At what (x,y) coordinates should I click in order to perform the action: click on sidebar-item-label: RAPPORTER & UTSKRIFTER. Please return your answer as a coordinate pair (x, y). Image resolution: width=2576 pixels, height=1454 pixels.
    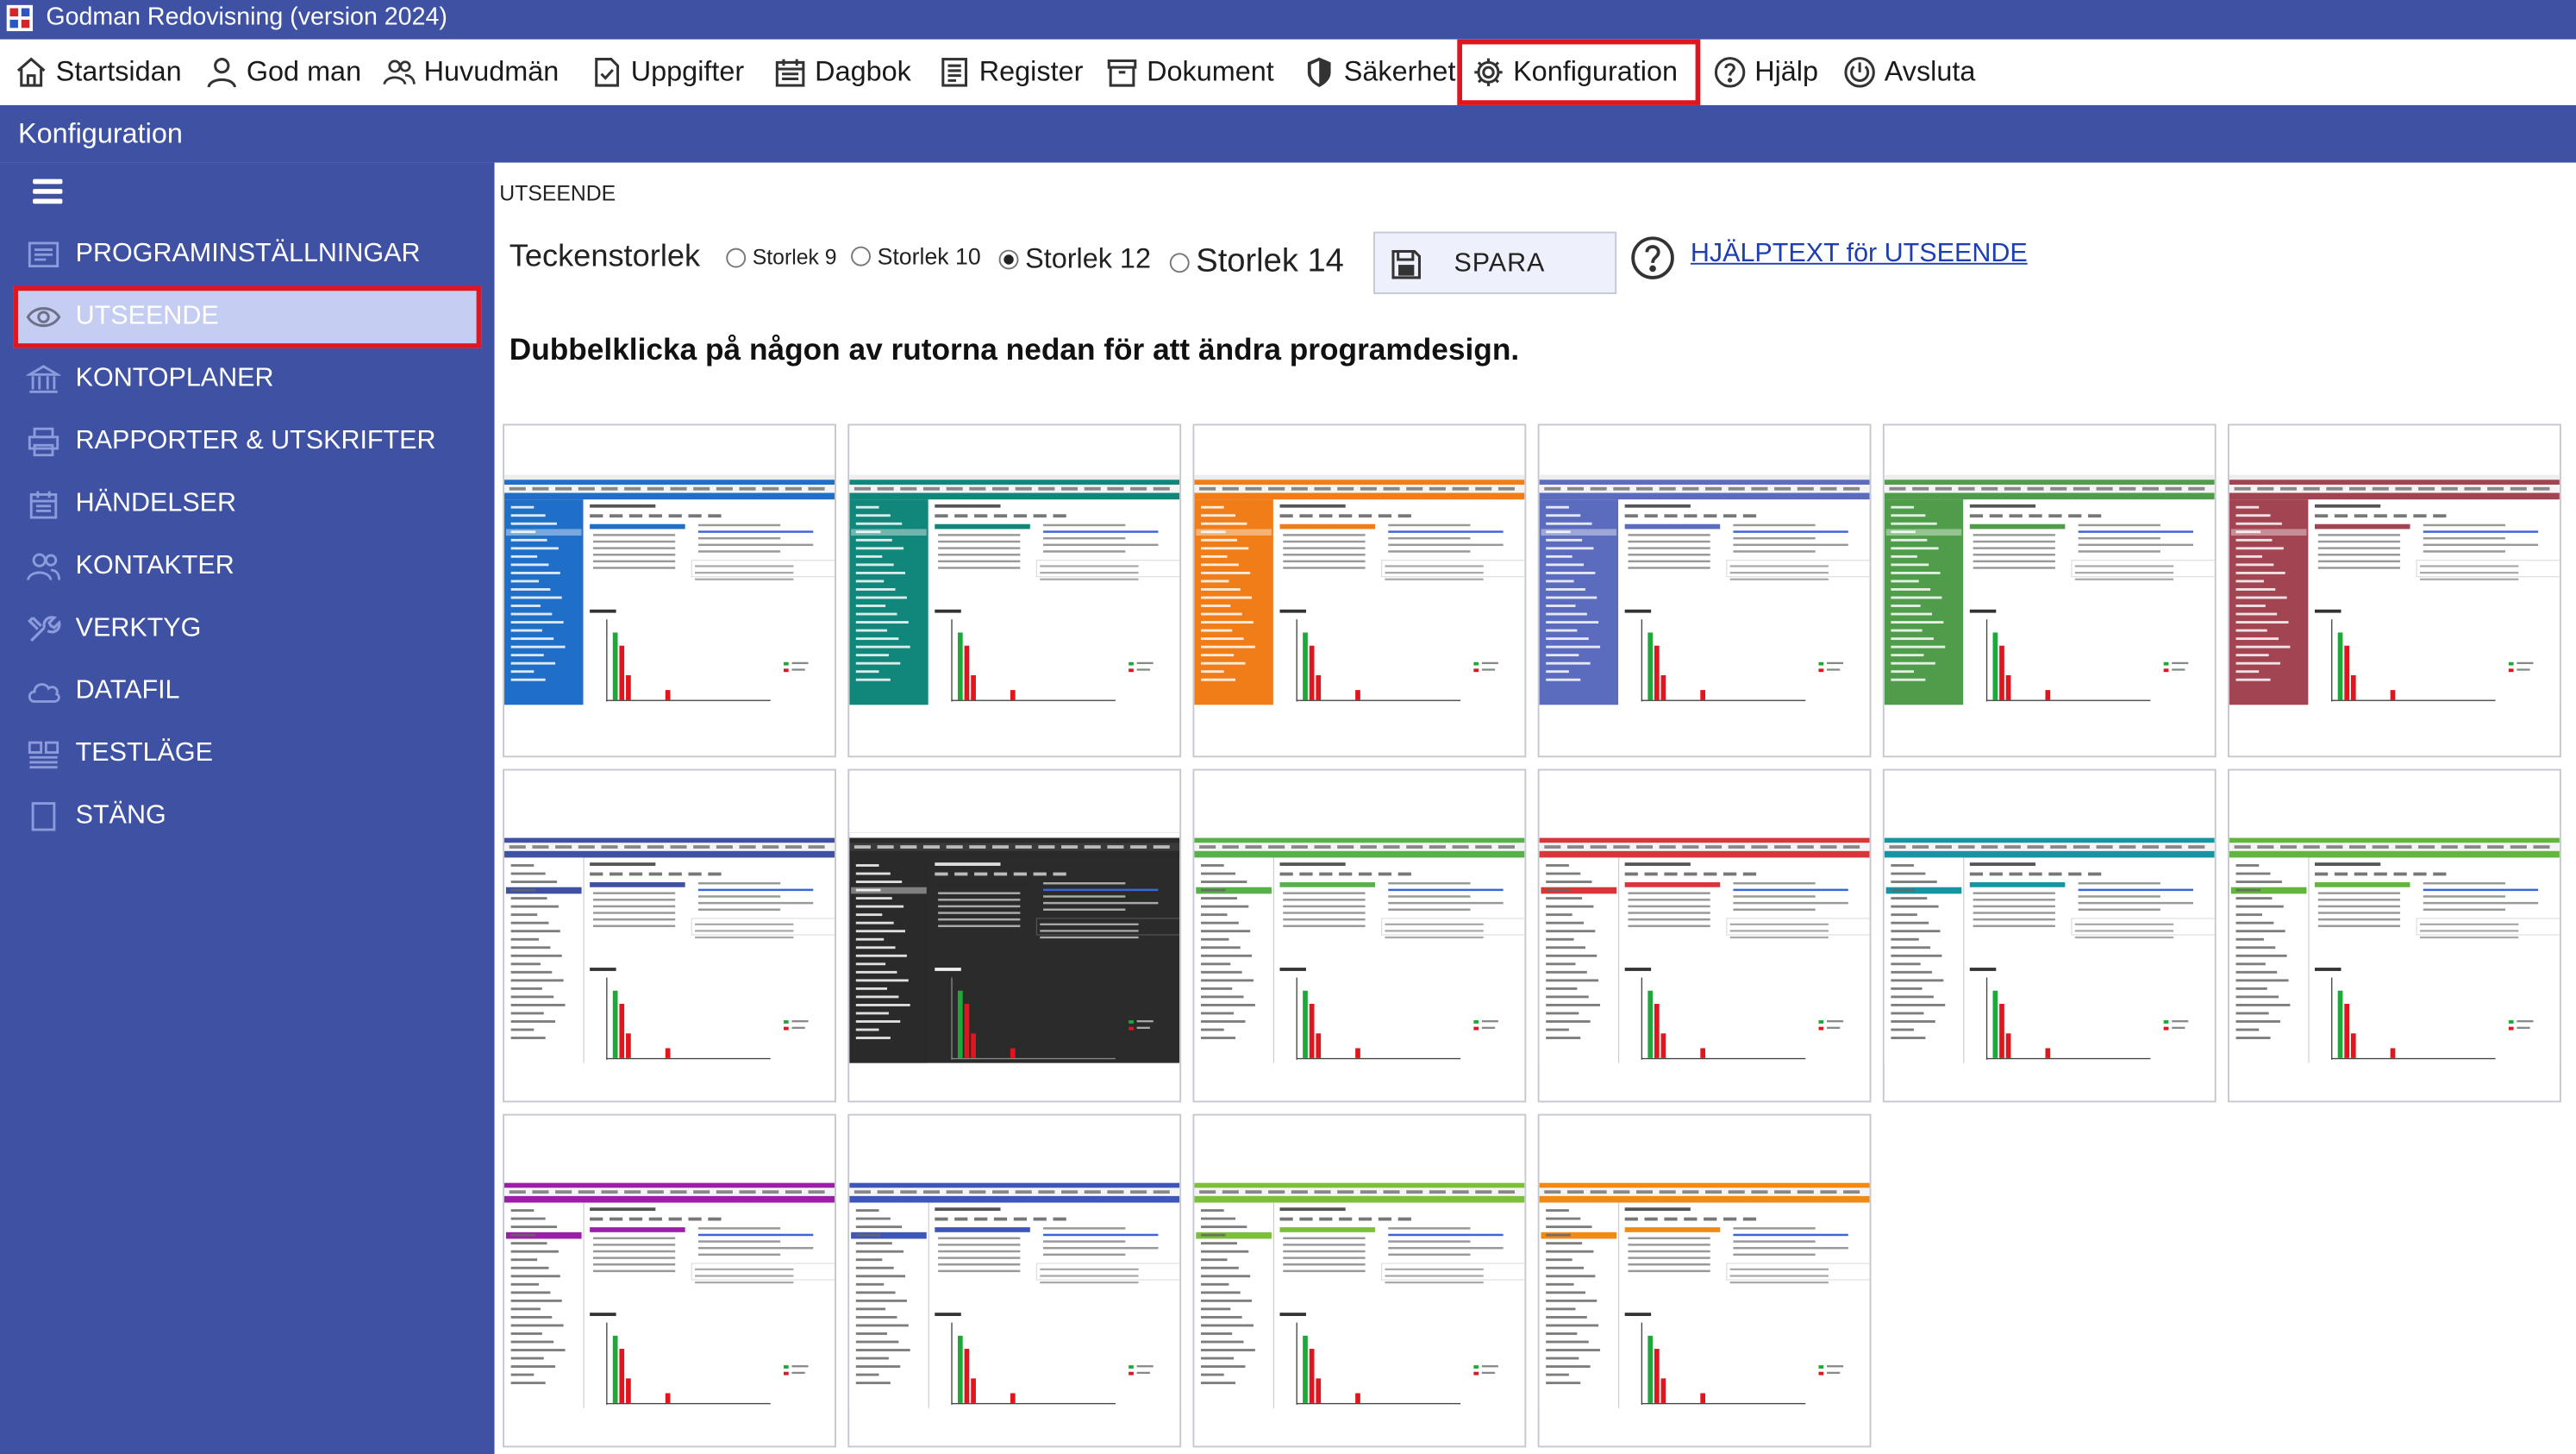
    Looking at the image, I should click on (255, 441).